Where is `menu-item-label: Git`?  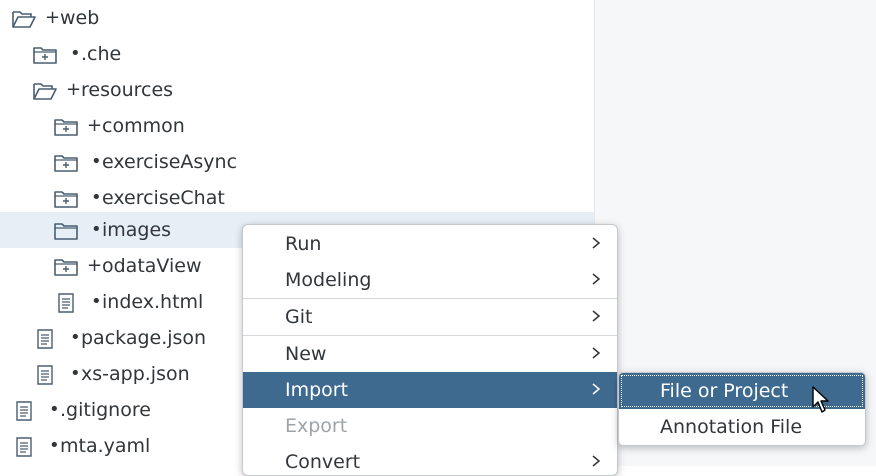
menu-item-label: Git is located at coordinates (299, 317).